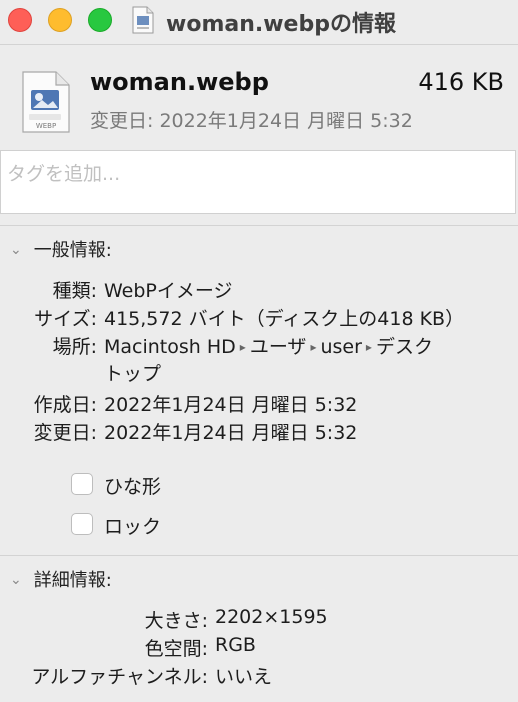 The height and width of the screenshot is (702, 518). What do you see at coordinates (281, 24) in the screenshot?
I see `window-title: woman.webpの情報` at bounding box center [281, 24].